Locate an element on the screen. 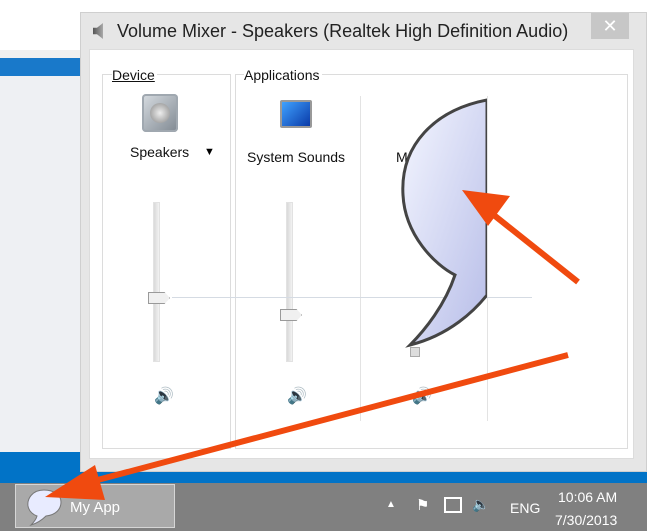  arrow-to-bubble is located at coordinates (534, 247).